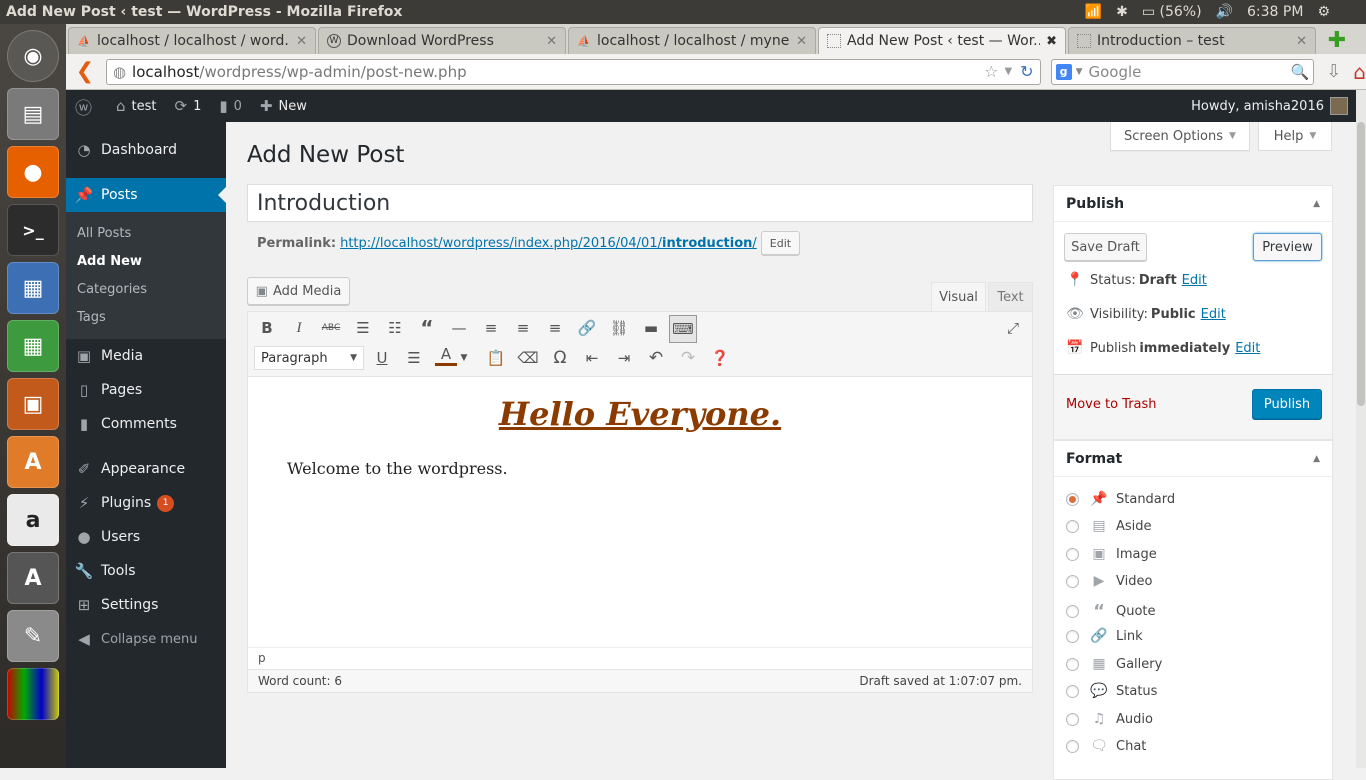 This screenshot has width=1366, height=780. I want to click on amazon-icon: a, so click(33, 520).